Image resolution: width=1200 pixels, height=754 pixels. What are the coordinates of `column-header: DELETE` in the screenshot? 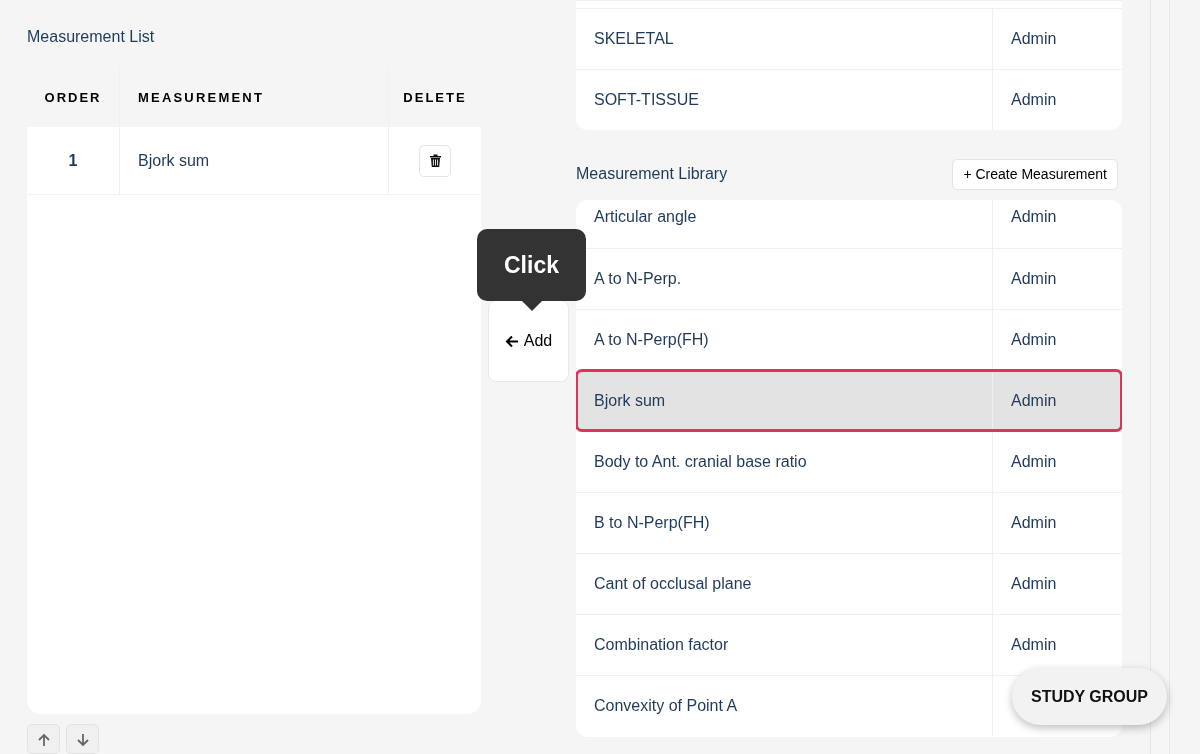 It's located at (435, 98).